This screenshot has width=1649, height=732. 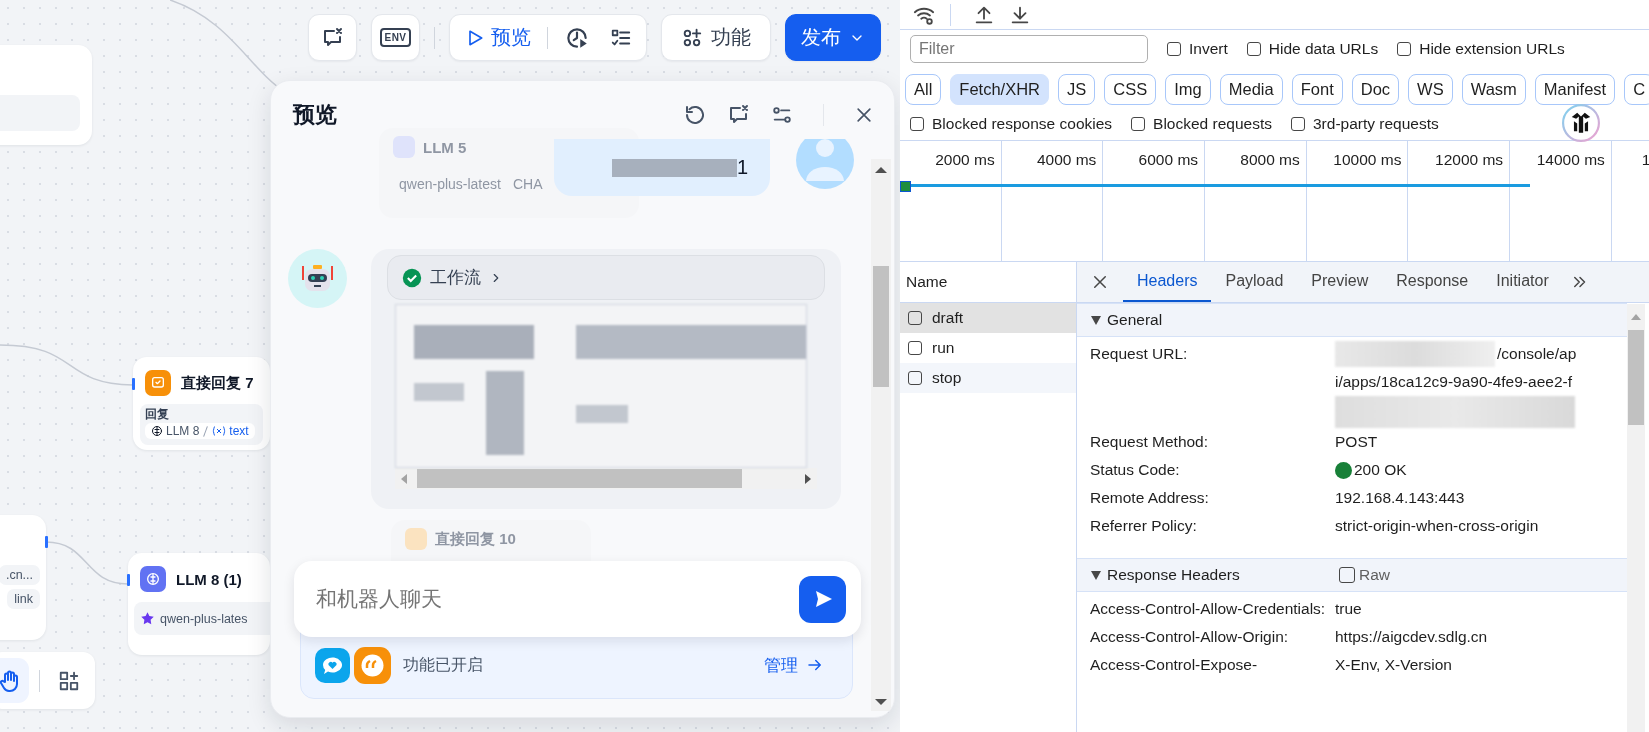 What do you see at coordinates (1188, 89) in the screenshot?
I see `type-filter-chip: Img` at bounding box center [1188, 89].